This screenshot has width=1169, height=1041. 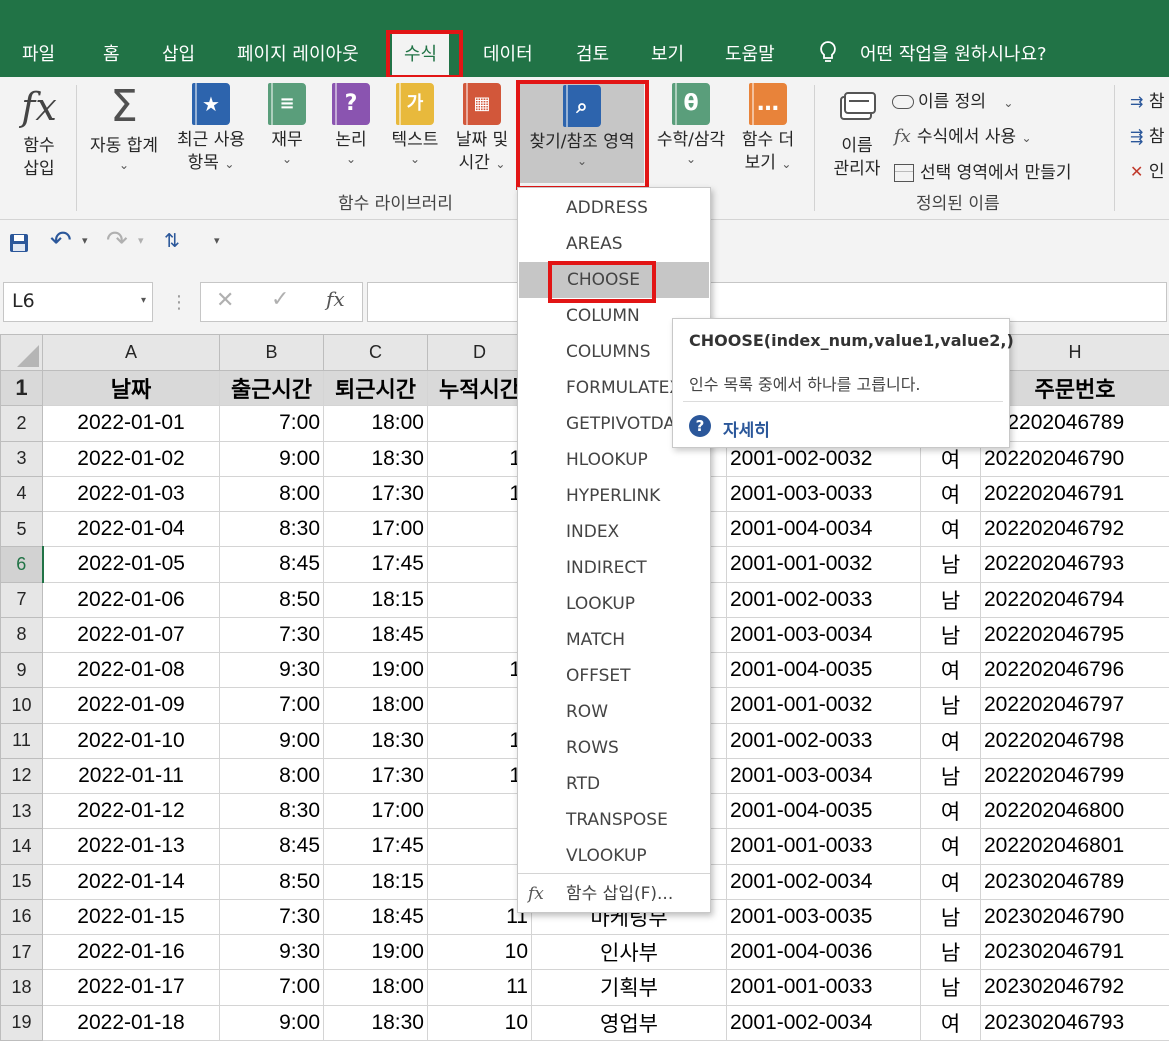 What do you see at coordinates (1074, 635) in the screenshot?
I see `table-cell: 202202046795` at bounding box center [1074, 635].